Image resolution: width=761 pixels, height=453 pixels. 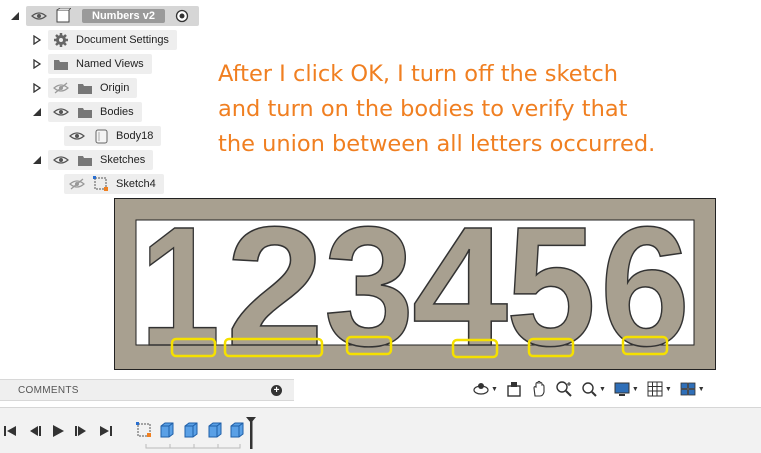 What do you see at coordinates (10, 431) in the screenshot?
I see `go-to-start-icon` at bounding box center [10, 431].